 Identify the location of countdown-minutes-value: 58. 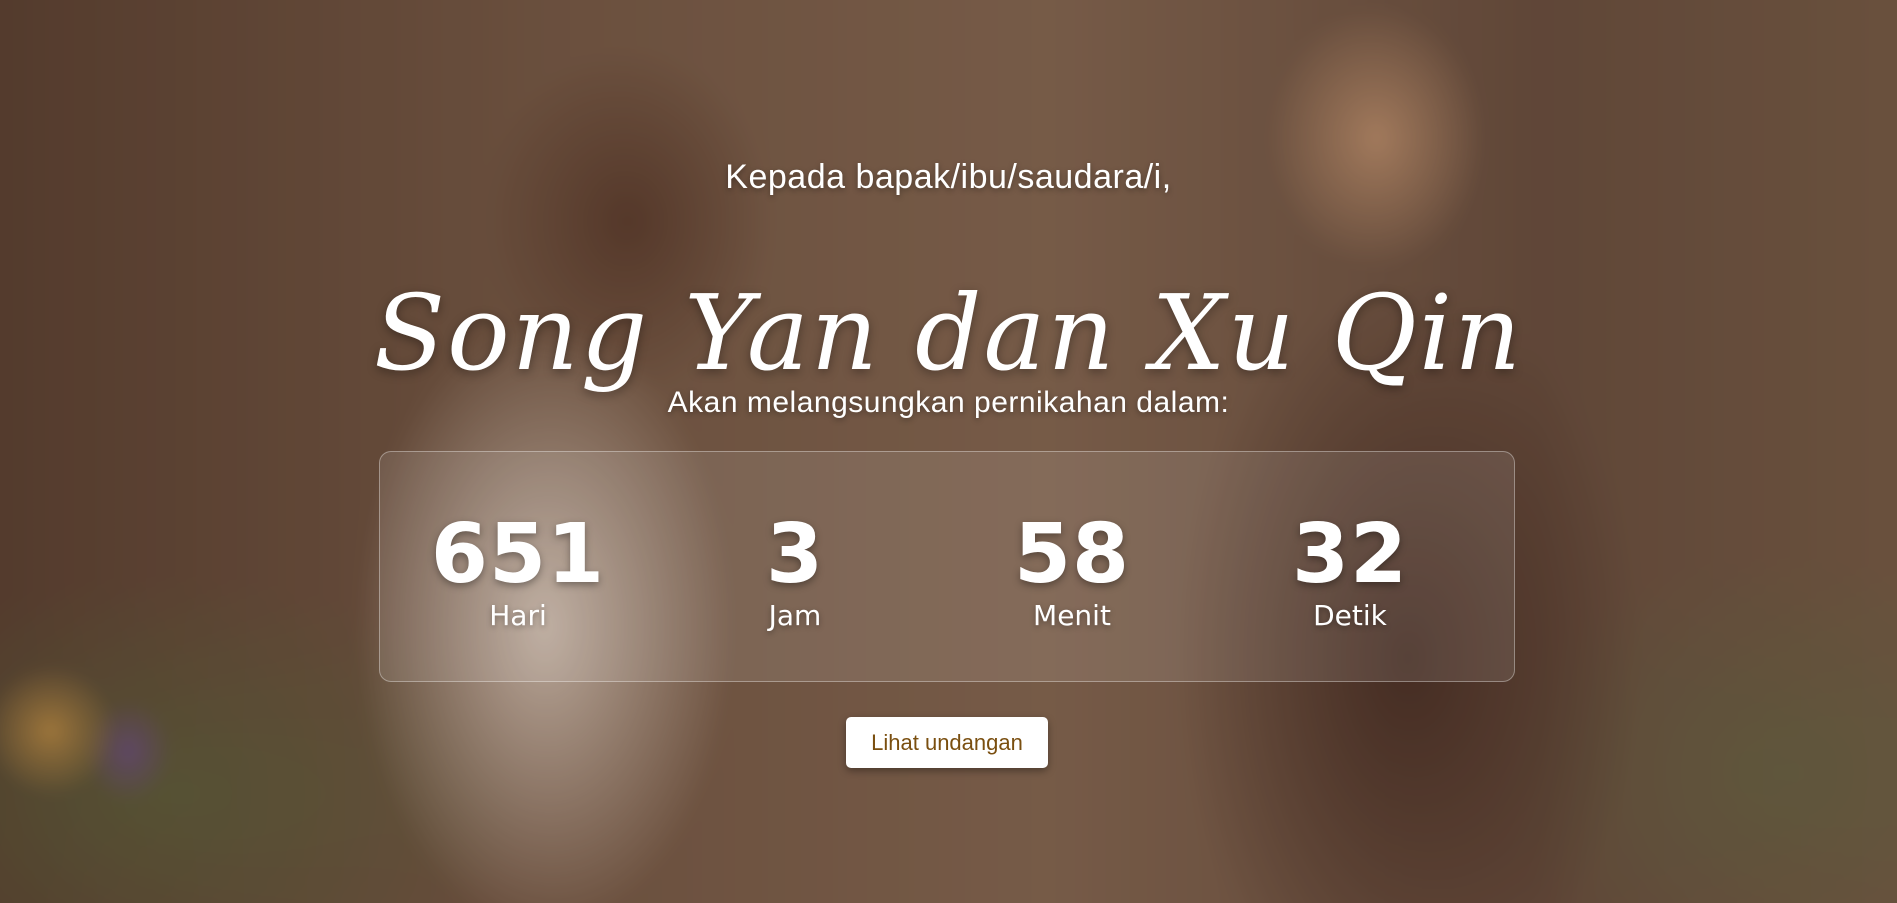
(1072, 554).